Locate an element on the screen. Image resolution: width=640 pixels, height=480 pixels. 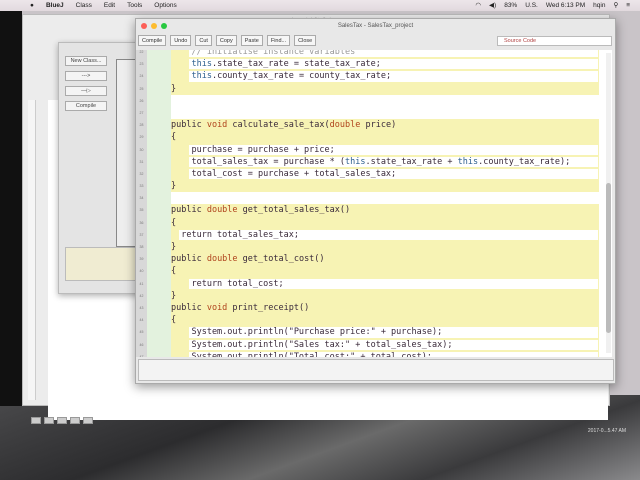
code-line: 33} is located at coordinates (374, 186).